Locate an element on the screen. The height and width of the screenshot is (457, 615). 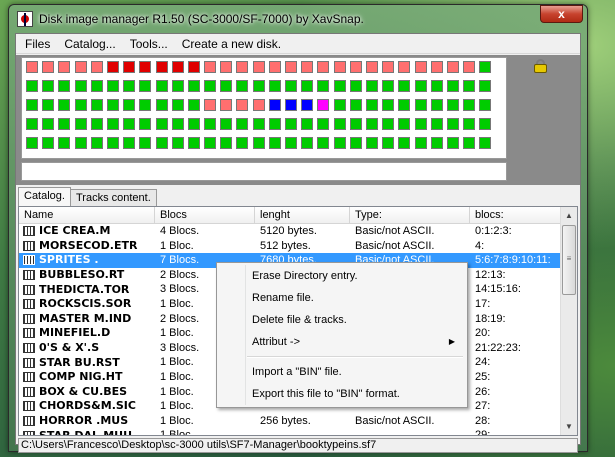
menu-create-new-disk: Create a new disk. is located at coordinates (231, 44).